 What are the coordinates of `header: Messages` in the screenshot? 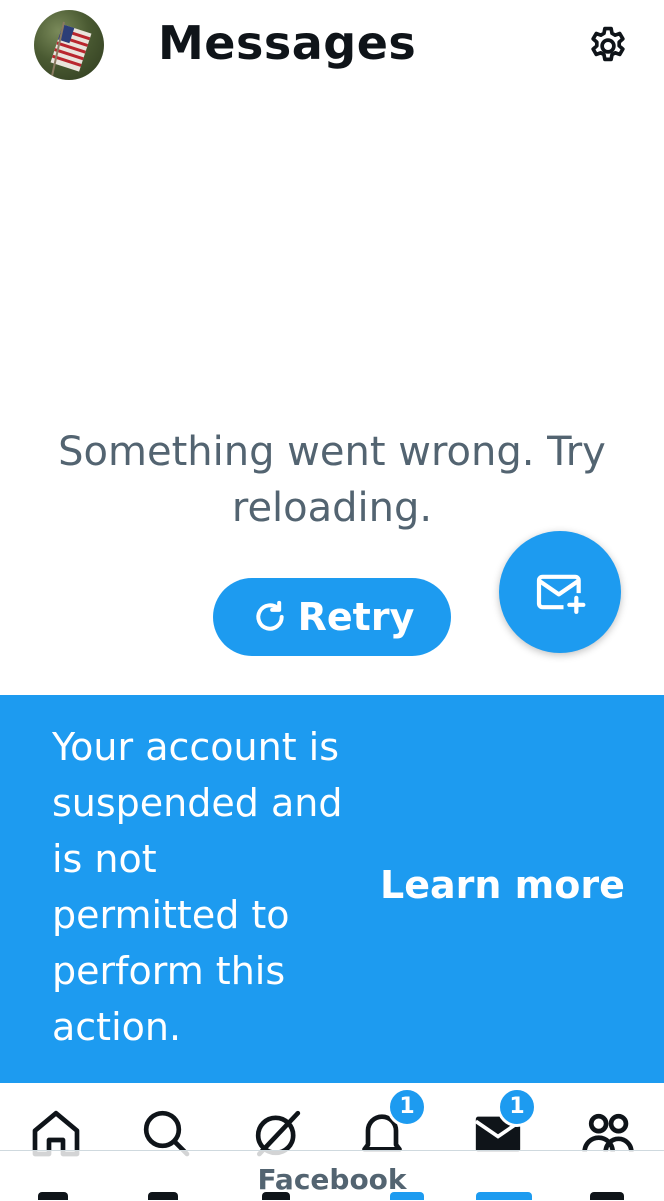 It's located at (332, 45).